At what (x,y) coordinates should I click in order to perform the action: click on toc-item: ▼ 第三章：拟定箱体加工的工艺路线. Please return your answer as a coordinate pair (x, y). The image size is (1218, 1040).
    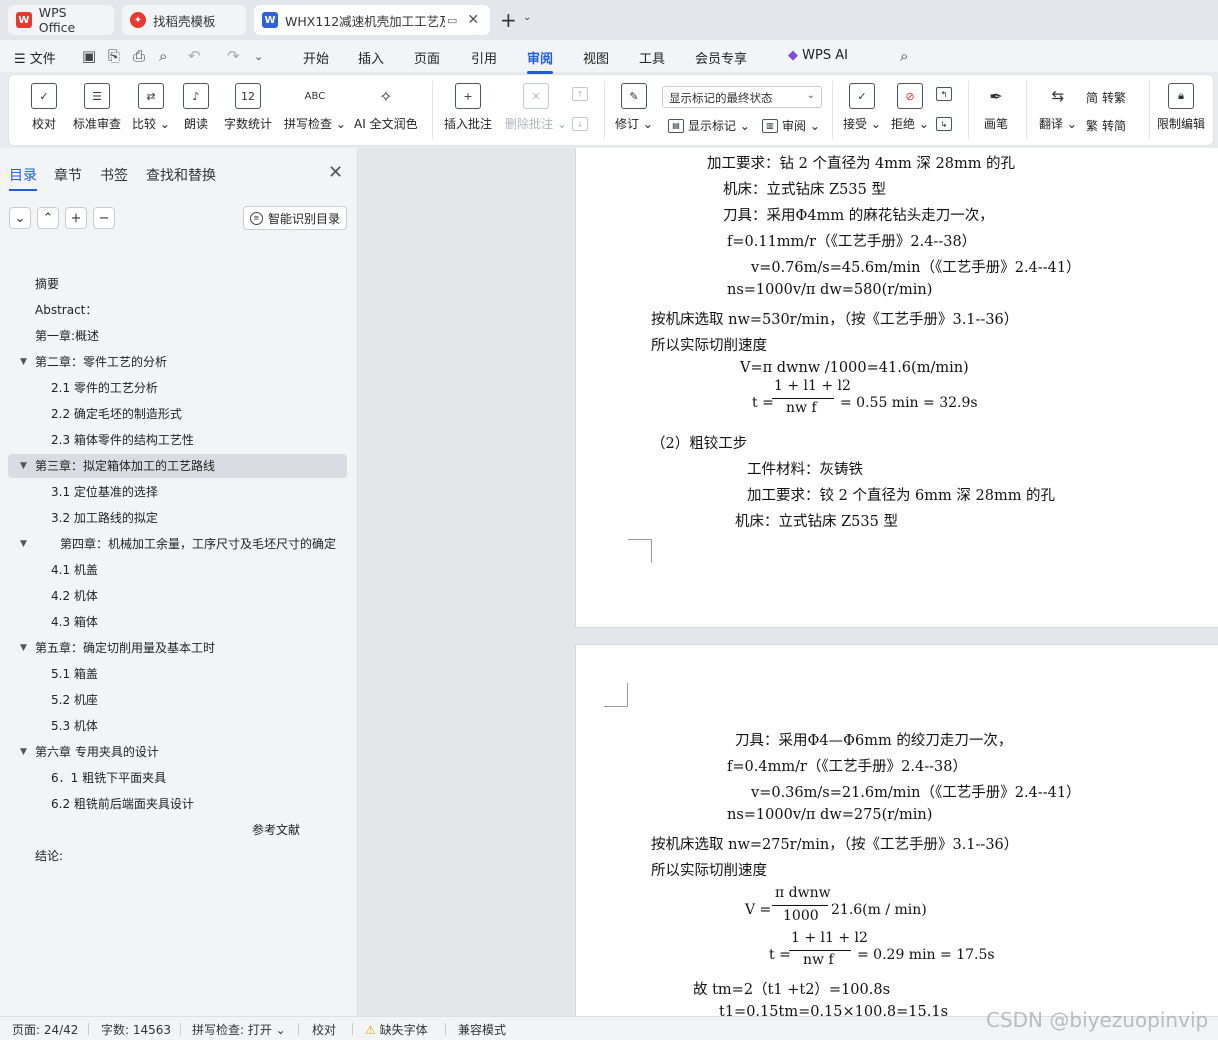
    Looking at the image, I should click on (177, 466).